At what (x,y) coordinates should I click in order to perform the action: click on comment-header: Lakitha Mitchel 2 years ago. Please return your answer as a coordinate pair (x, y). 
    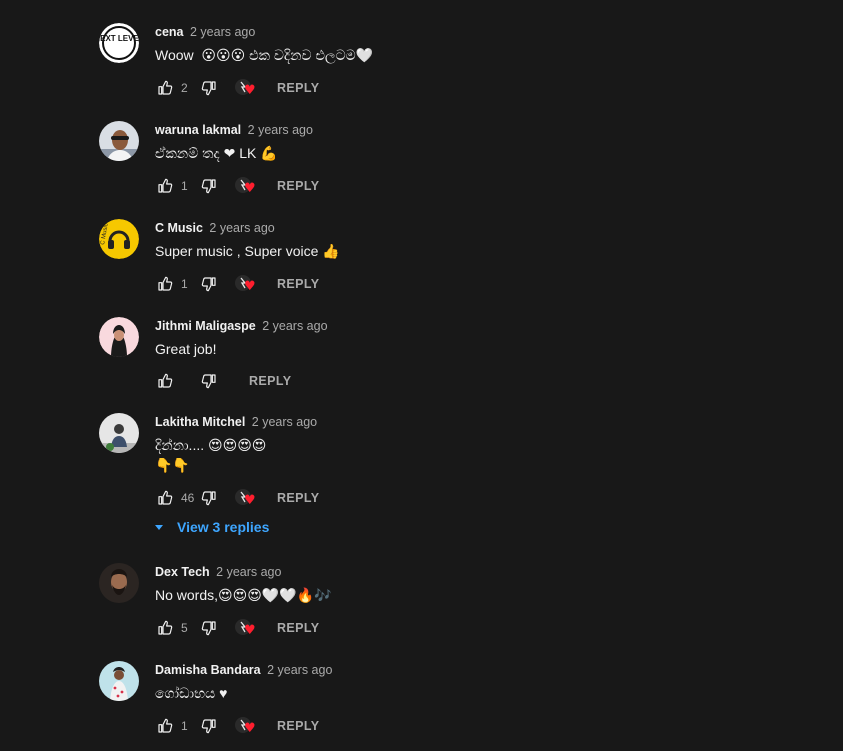
    Looking at the image, I should click on (477, 422).